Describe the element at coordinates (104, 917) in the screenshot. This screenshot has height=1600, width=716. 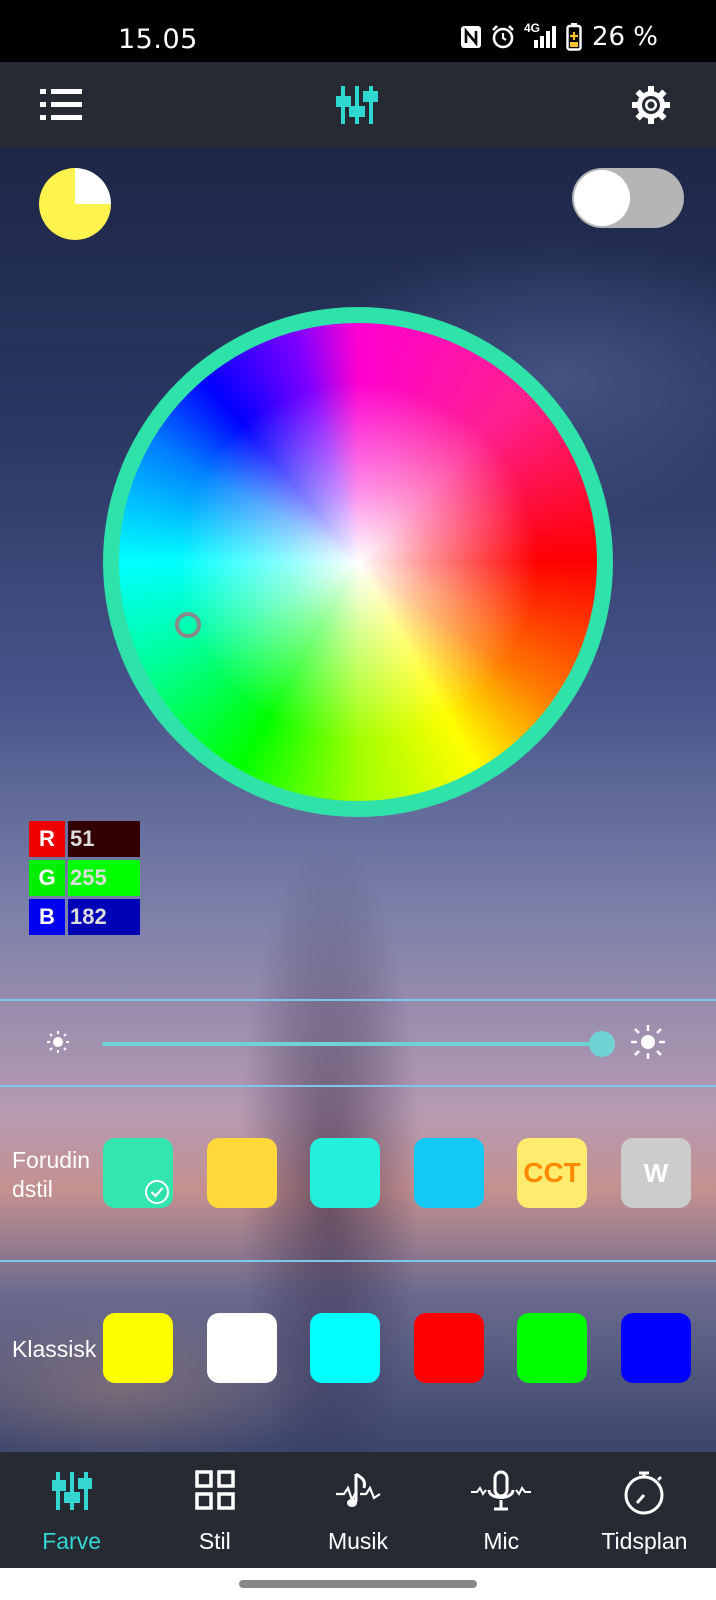
I see `rgb-value: 182` at that location.